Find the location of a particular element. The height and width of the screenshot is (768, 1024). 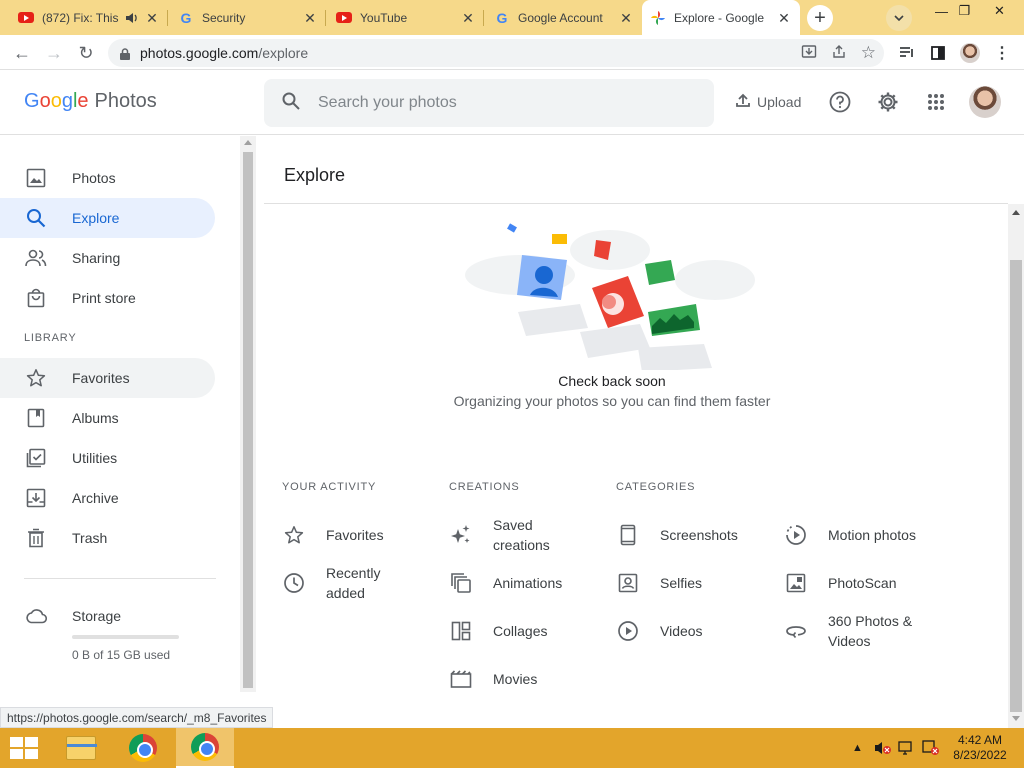

sidebar-item-explore: Explore is located at coordinates (107, 218).